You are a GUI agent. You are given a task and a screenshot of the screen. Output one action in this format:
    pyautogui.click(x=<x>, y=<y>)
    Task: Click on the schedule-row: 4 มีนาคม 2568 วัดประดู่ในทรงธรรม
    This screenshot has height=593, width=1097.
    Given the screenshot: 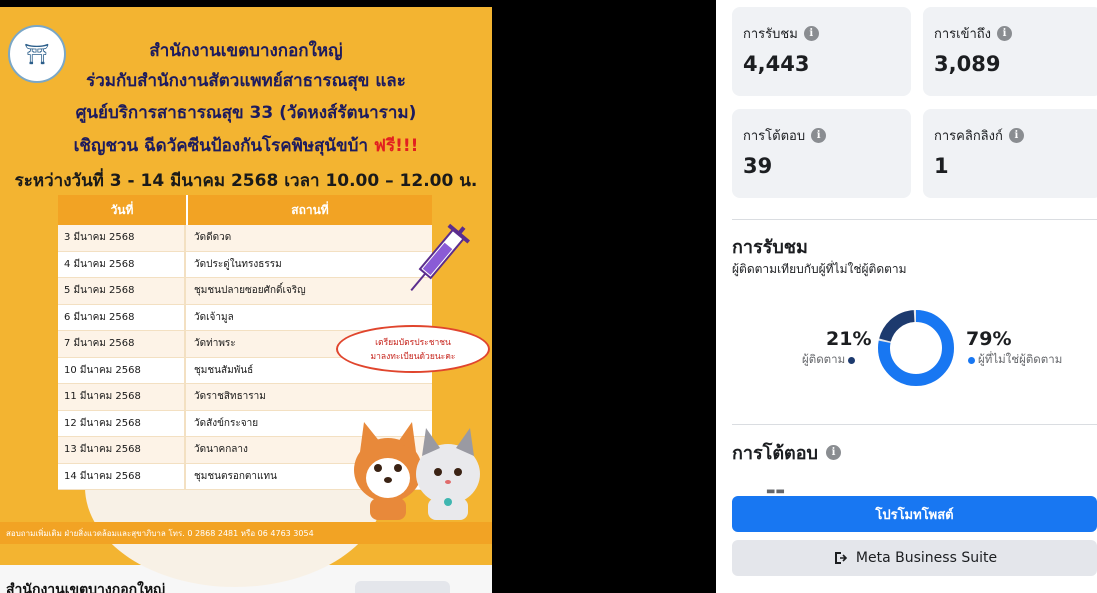 What is the action you would take?
    pyautogui.click(x=245, y=264)
    